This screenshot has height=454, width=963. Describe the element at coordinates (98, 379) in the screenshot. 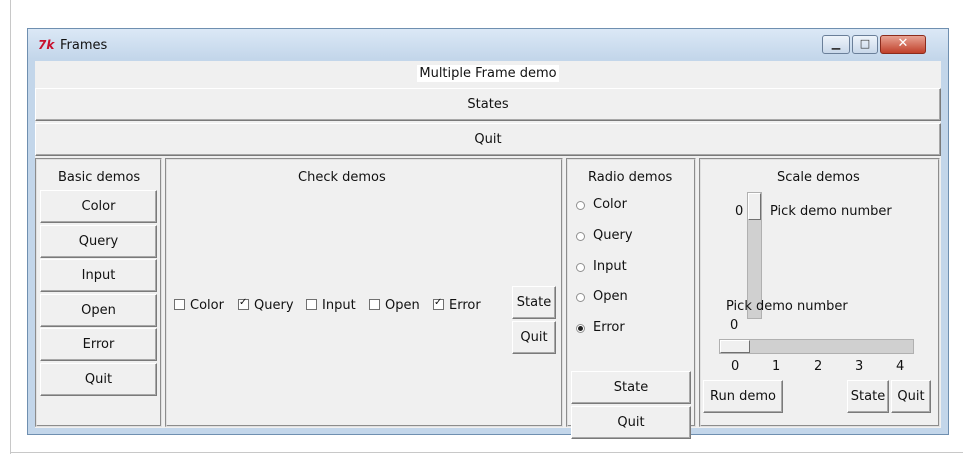

I see `basic-quit-button: Quit` at that location.